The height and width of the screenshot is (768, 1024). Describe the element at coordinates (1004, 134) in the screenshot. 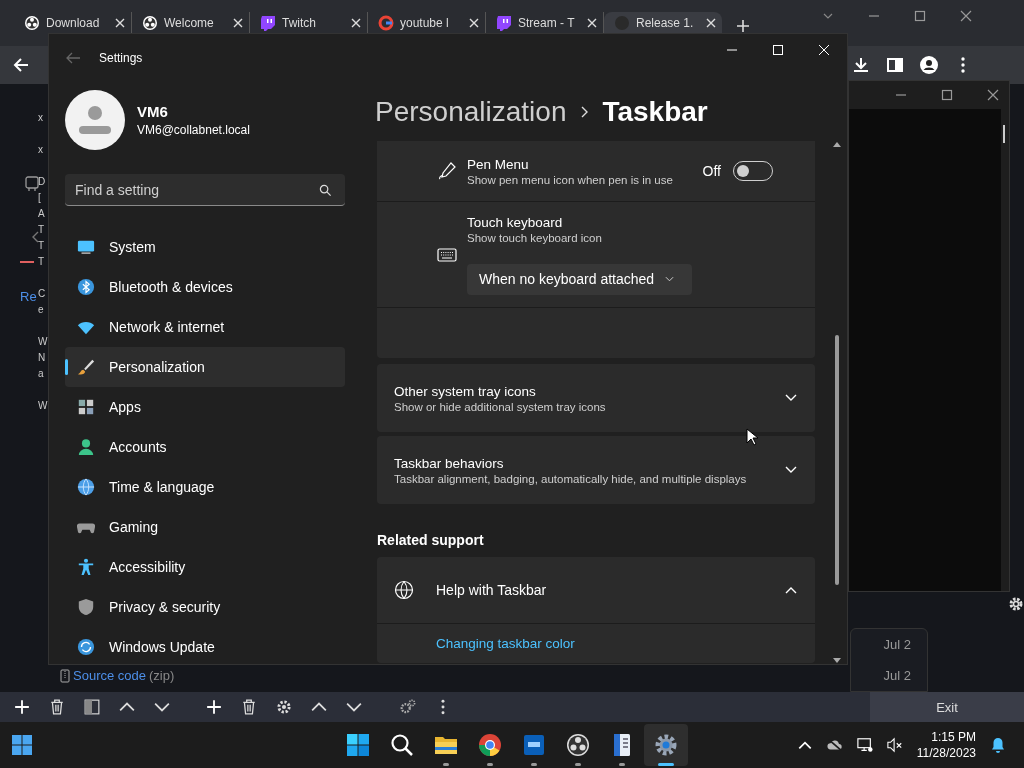

I see `scrollbar-thumb` at that location.